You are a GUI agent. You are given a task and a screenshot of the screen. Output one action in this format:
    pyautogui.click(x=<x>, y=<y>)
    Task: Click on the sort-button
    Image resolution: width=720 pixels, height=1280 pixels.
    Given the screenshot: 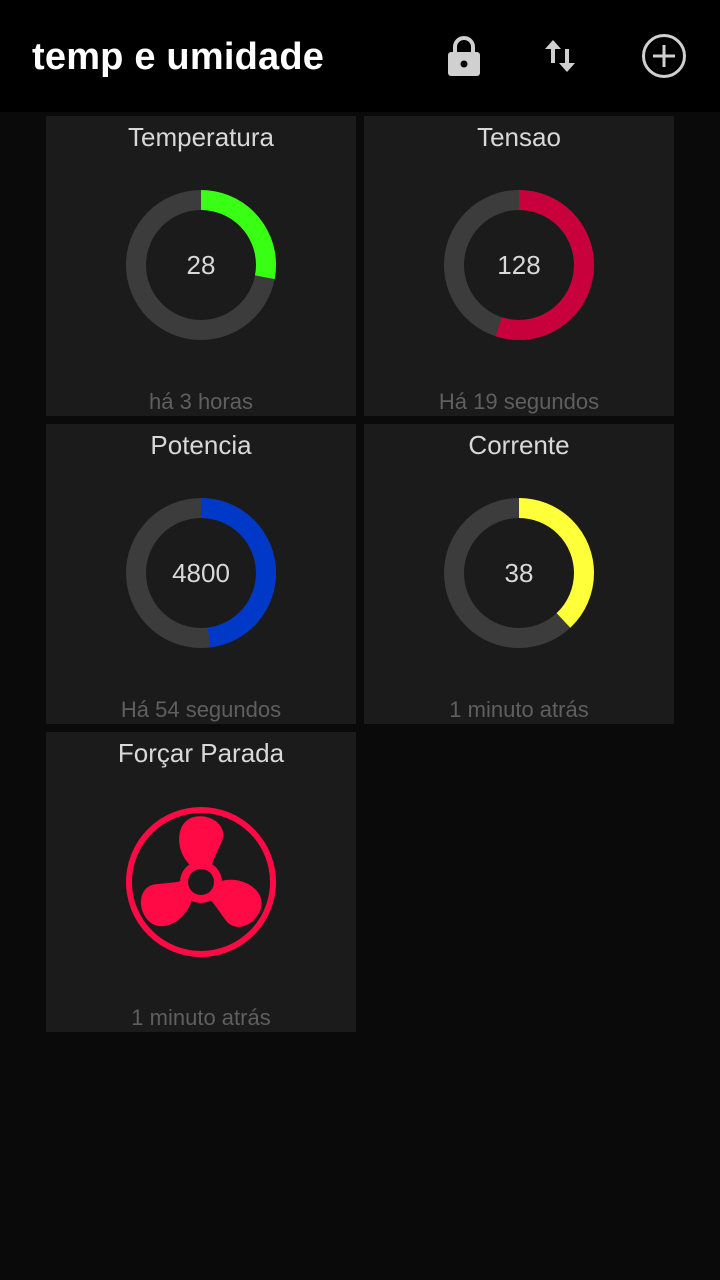 What is the action you would take?
    pyautogui.click(x=560, y=56)
    